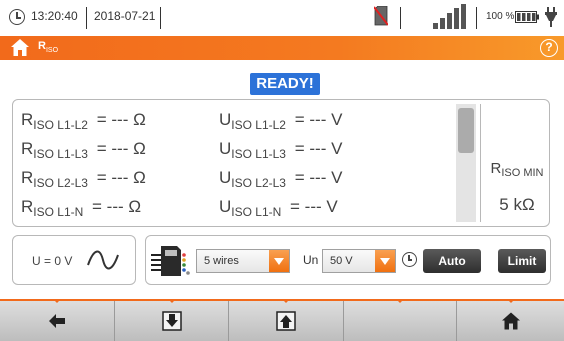 The image size is (564, 341). I want to click on auto-button: Auto, so click(452, 261).